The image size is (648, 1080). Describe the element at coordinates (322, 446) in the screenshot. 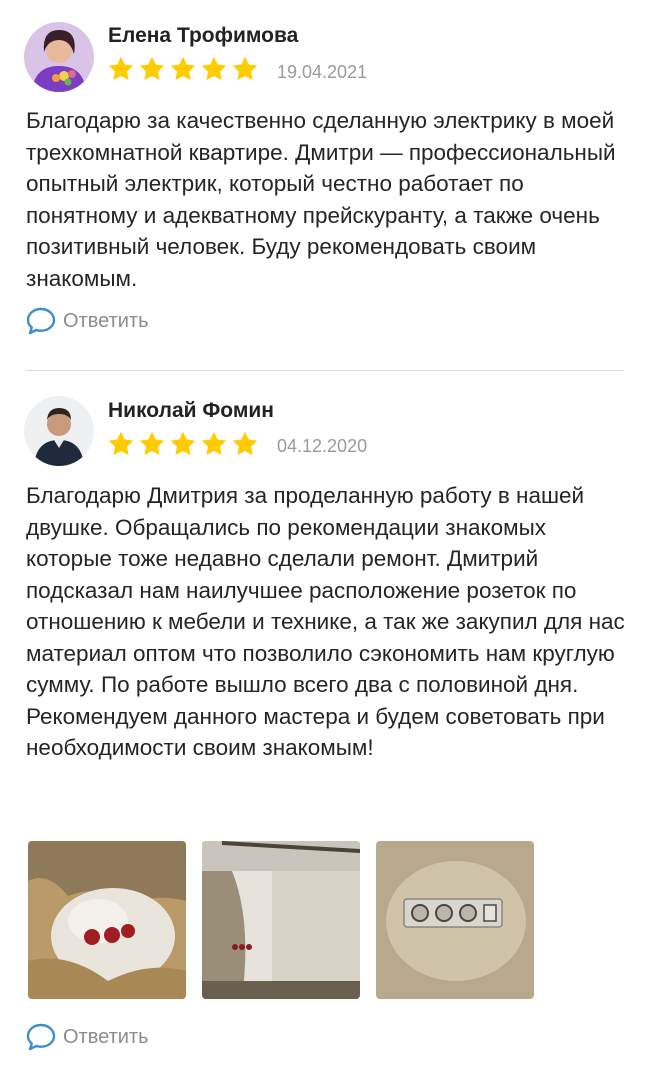

I see `review-date: 04.12.2020` at that location.